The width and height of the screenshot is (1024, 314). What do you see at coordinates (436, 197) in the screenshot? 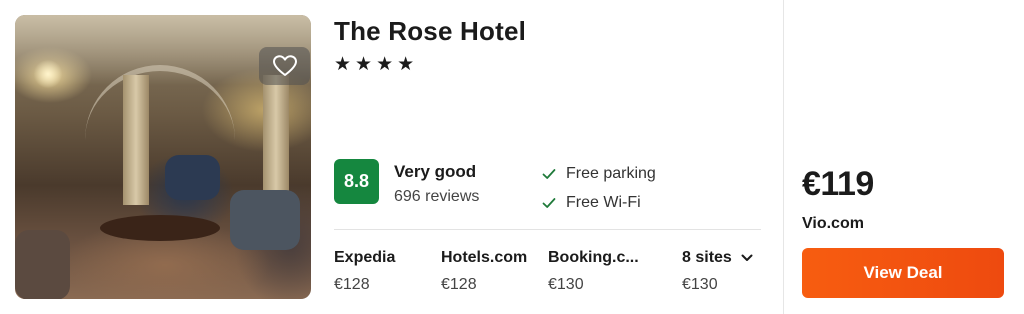
I see `review-count: 696 reviews` at bounding box center [436, 197].